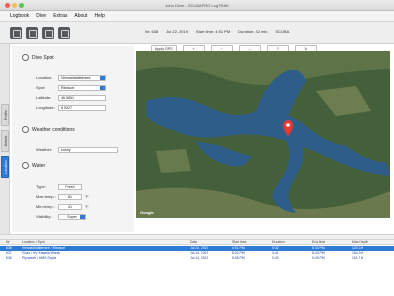  I want to click on longitude-row: Longitude: 8.5327, so click(86, 107).